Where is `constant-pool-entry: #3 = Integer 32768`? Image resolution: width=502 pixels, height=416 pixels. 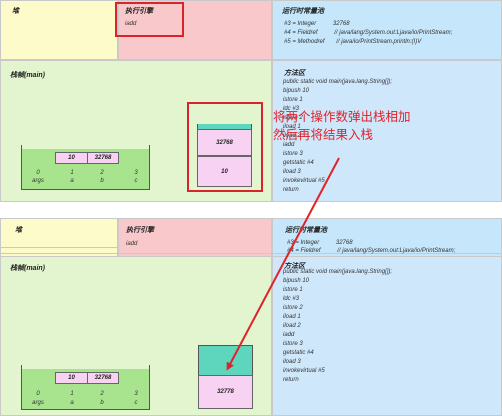
constant-pool-entry: #3 = Integer 32768 is located at coordinates (317, 24).